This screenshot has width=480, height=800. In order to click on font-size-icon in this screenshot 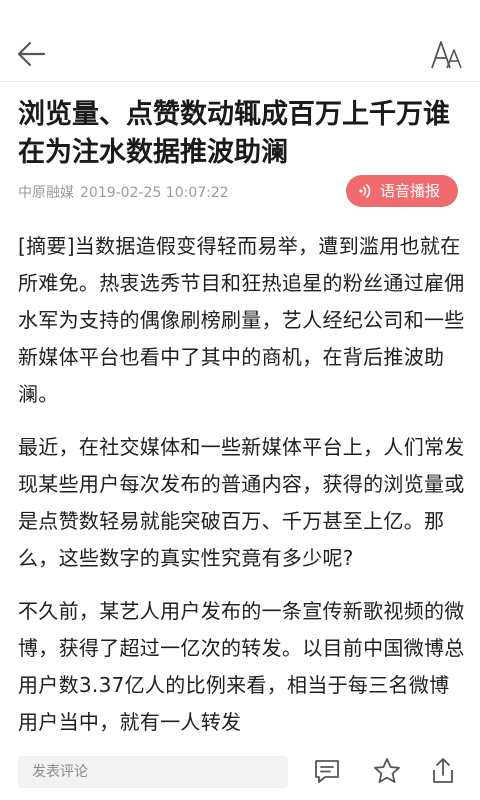, I will do `click(446, 55)`.